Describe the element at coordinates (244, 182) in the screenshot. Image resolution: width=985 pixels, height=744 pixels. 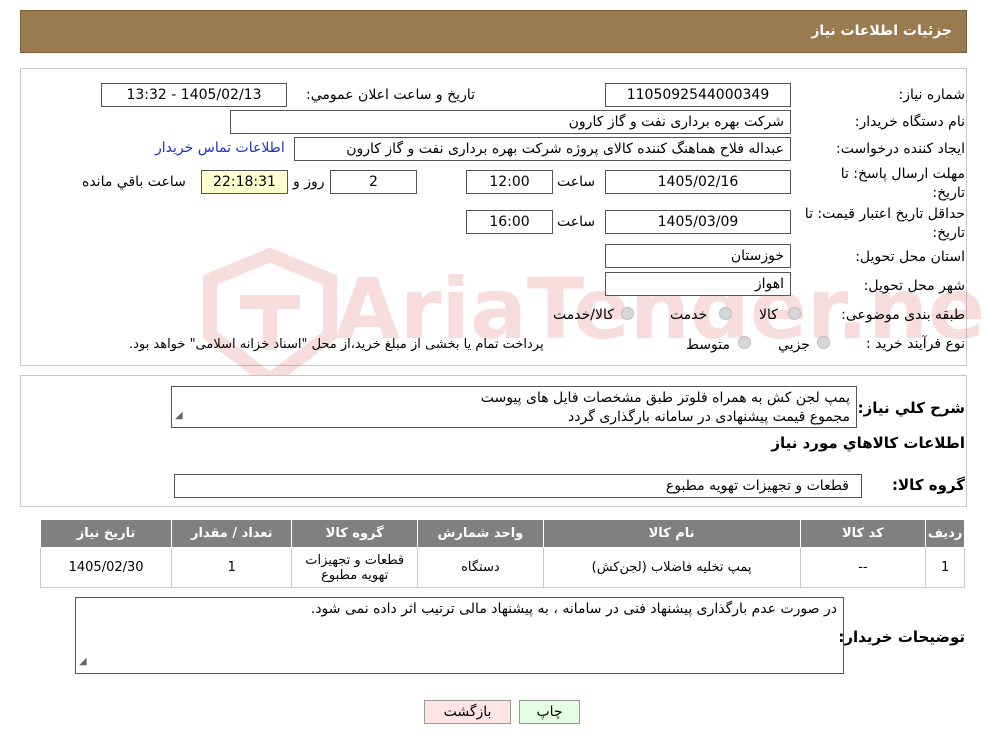
I see `remaining-time-field: 22:18:31` at that location.